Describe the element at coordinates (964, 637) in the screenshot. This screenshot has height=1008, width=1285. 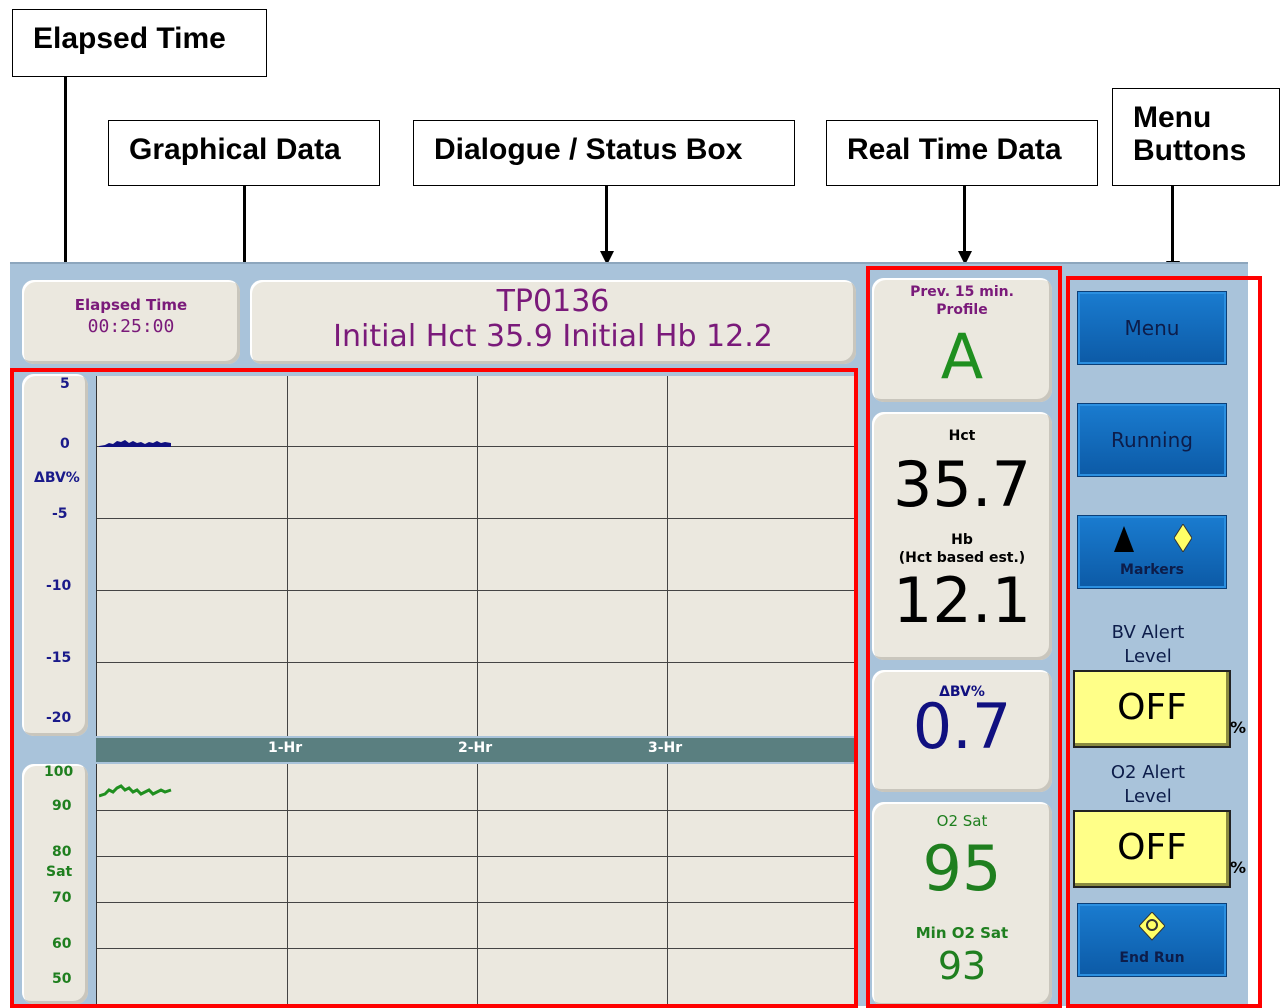
I see `highlight-real-time-data` at that location.